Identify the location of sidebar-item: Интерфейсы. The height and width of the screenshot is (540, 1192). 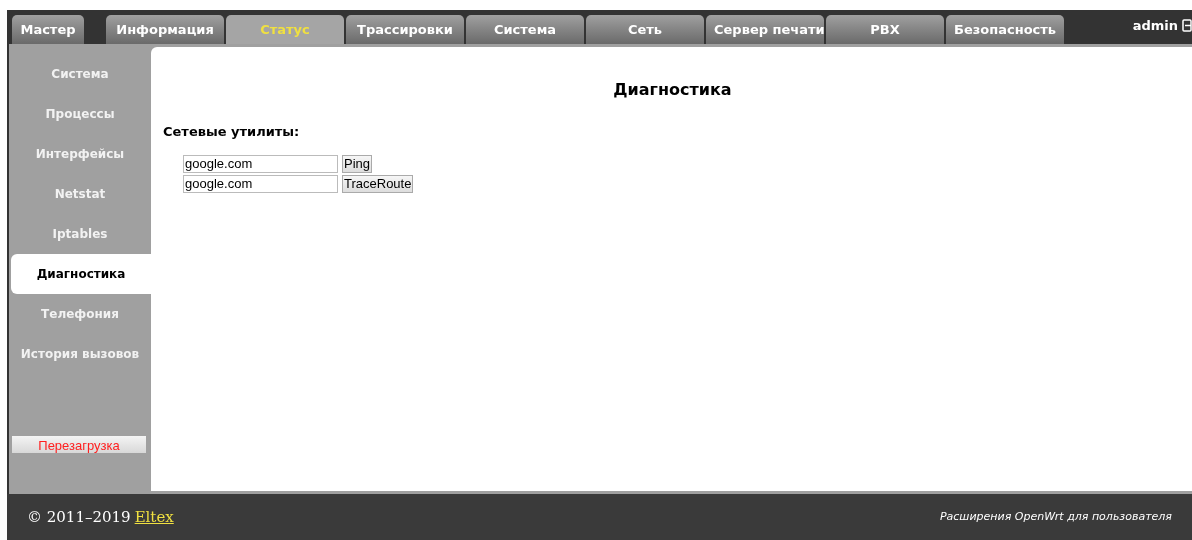
(80, 154).